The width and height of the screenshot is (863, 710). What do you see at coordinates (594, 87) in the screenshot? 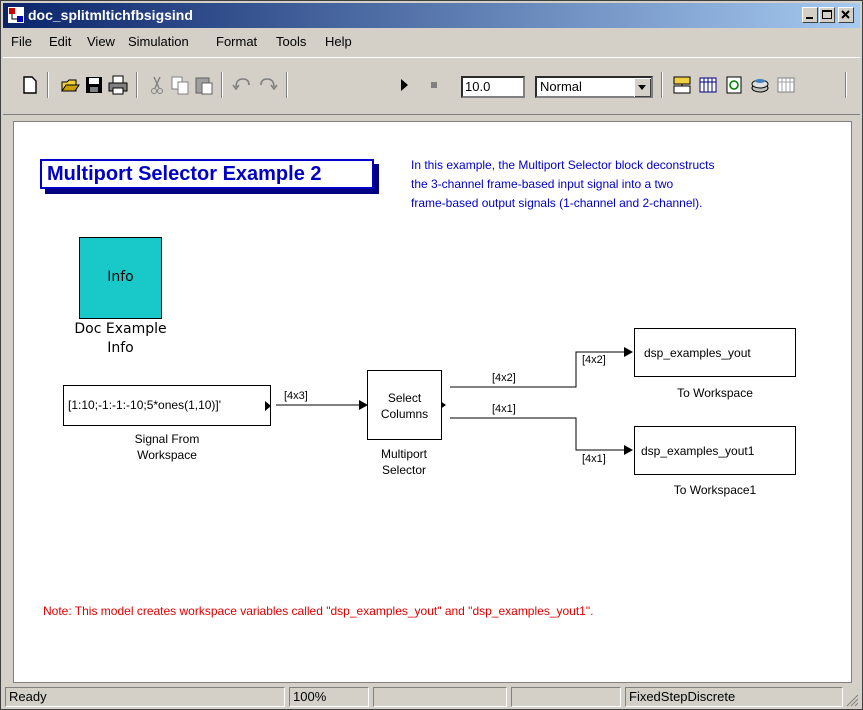
I see `simulation-mode-select: Normal` at bounding box center [594, 87].